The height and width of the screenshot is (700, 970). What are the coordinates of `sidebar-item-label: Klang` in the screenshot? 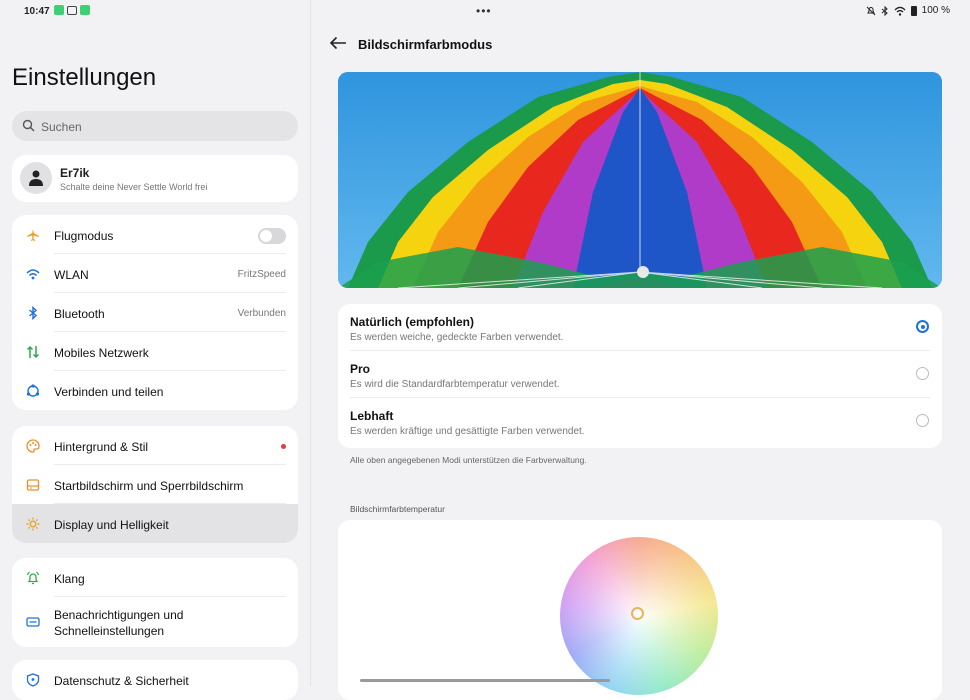 It's located at (69, 579).